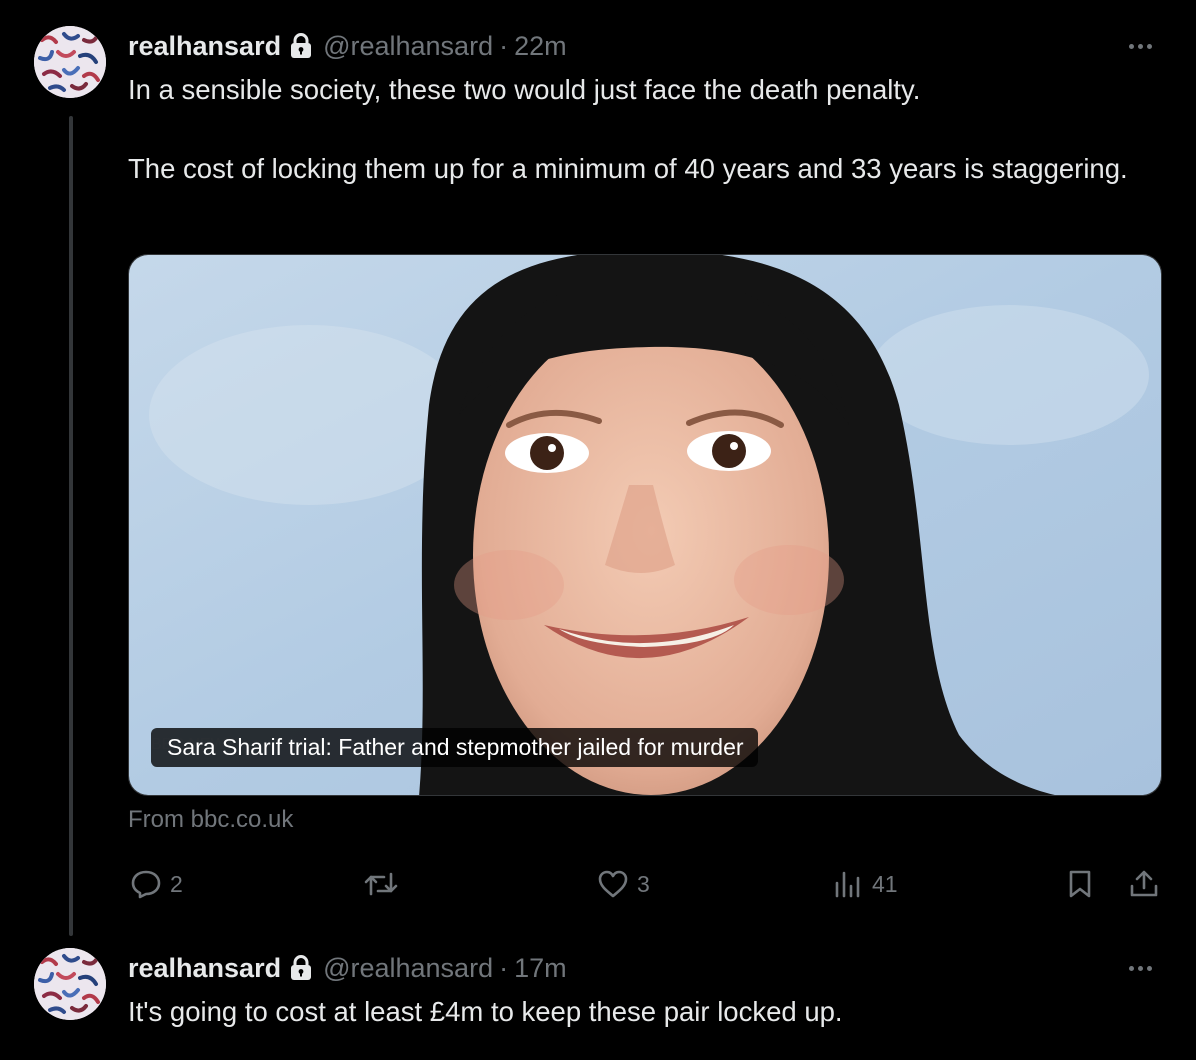 Image resolution: width=1196 pixels, height=1060 pixels. I want to click on bookmark-button, so click(1080, 884).